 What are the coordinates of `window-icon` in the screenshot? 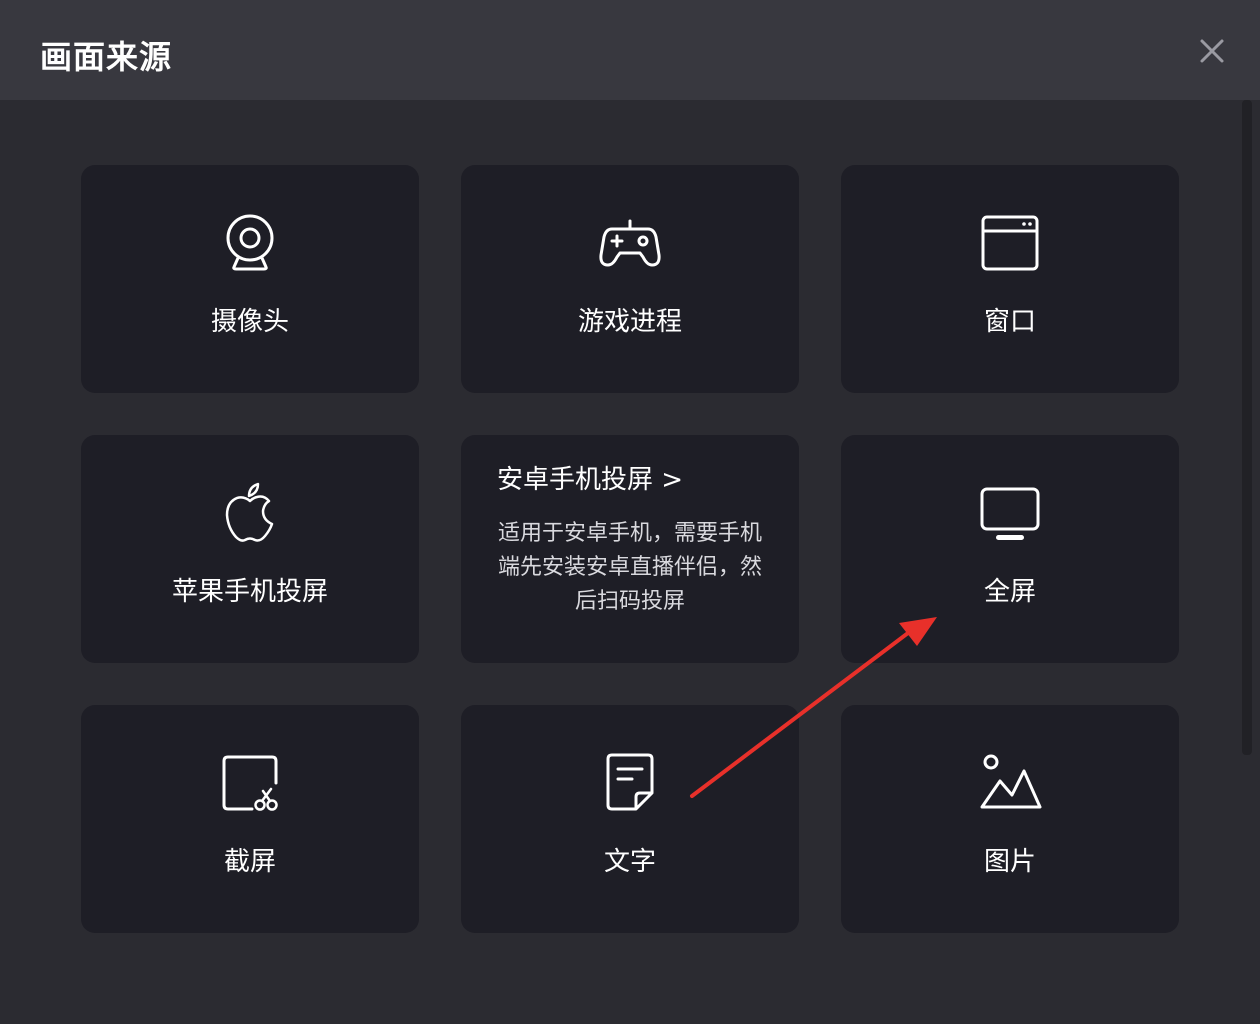 It's located at (1010, 243).